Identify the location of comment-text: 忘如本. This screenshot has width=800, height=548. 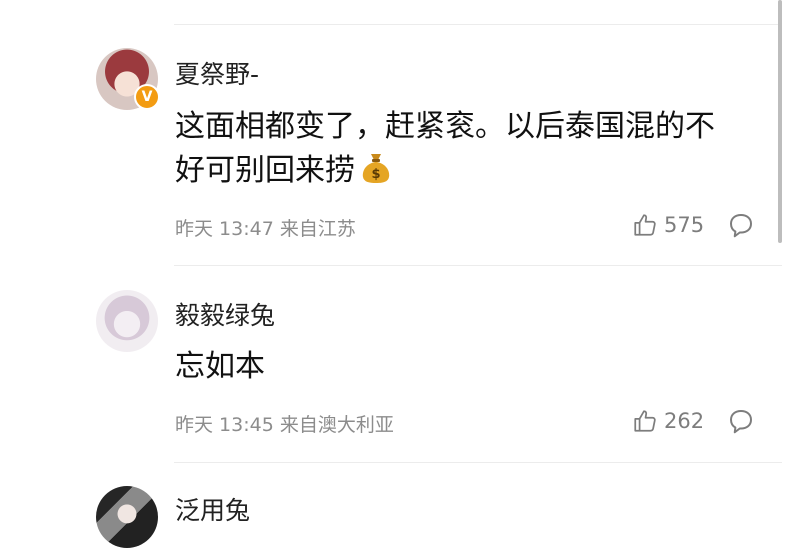
(220, 366).